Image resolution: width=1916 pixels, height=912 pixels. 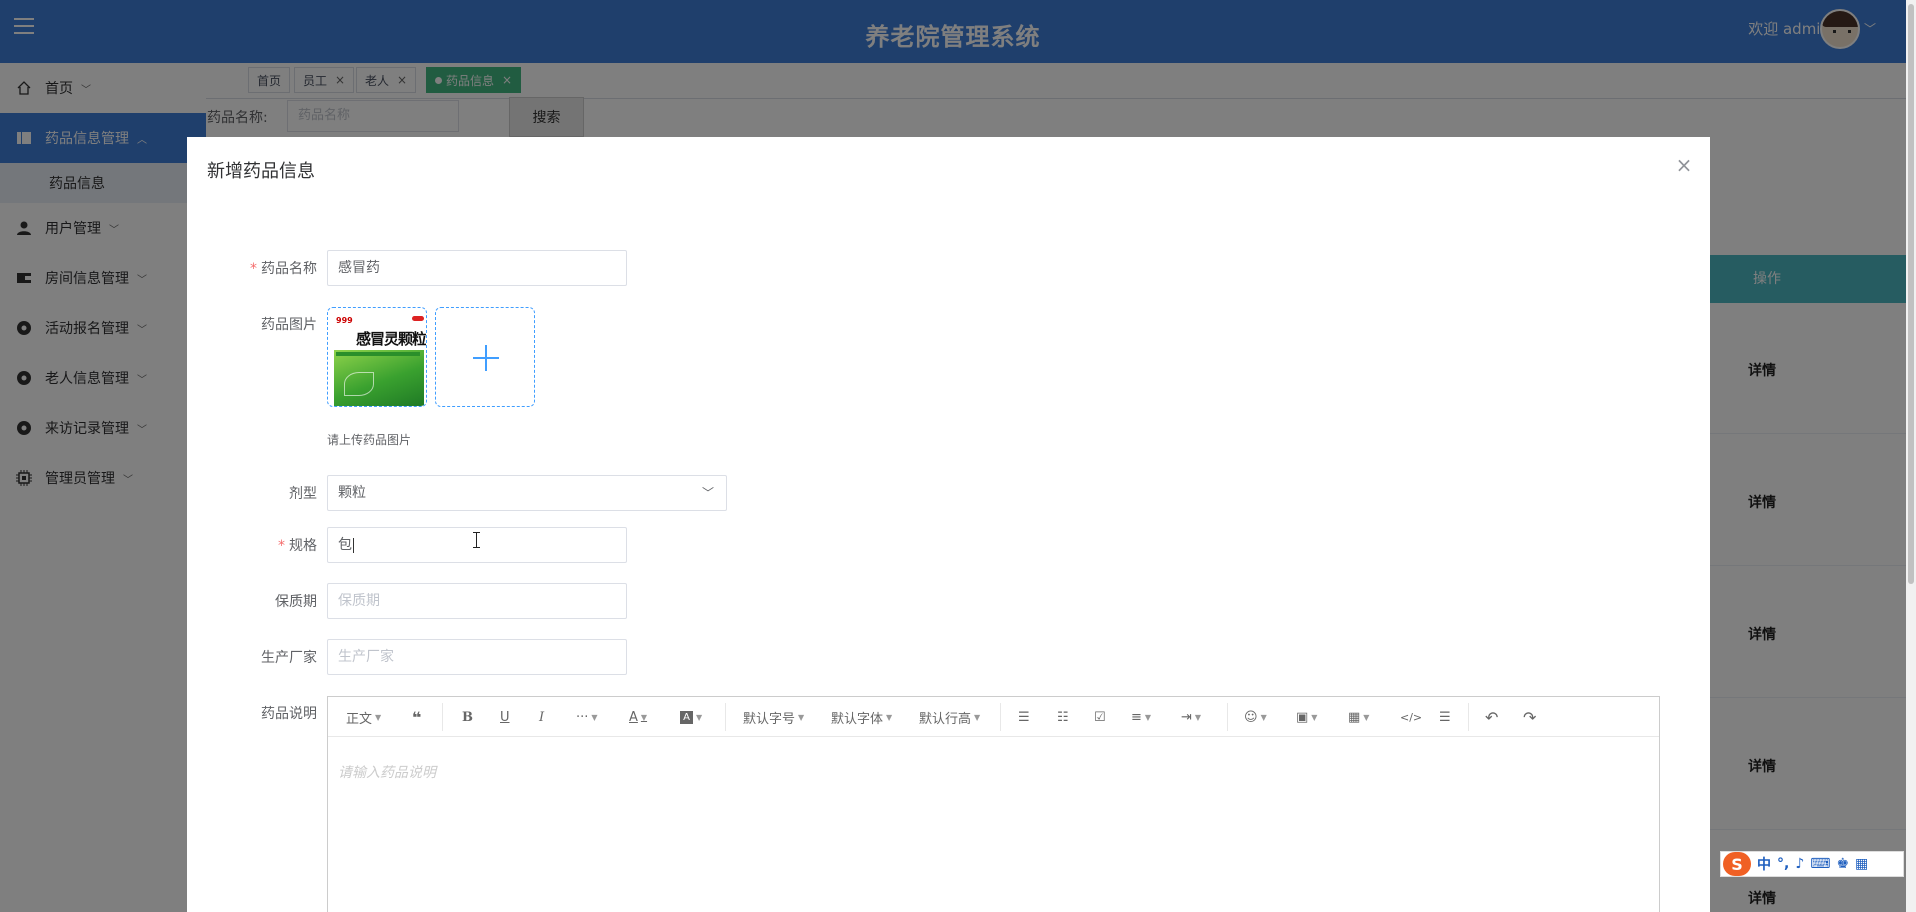 I want to click on select-value: 颗粒, so click(x=352, y=493).